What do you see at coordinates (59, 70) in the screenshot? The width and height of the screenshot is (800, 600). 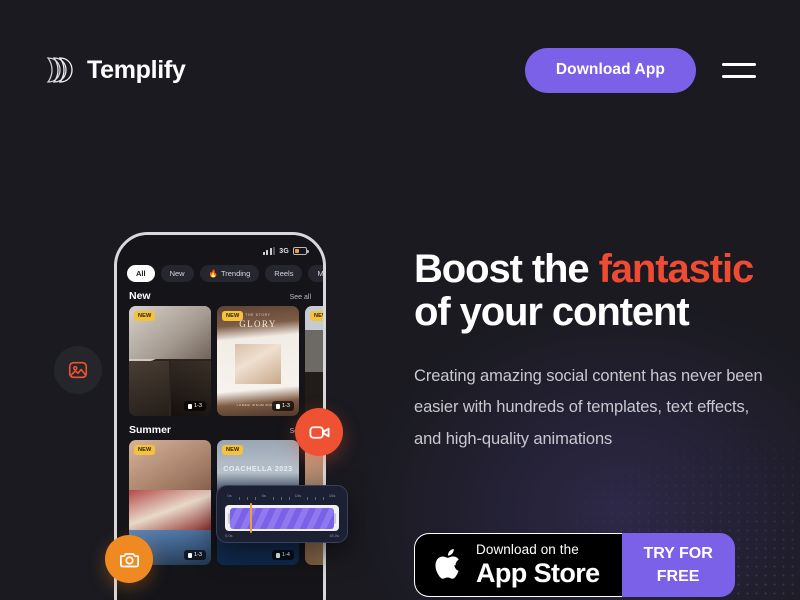 I see `stacked-pages-icon` at bounding box center [59, 70].